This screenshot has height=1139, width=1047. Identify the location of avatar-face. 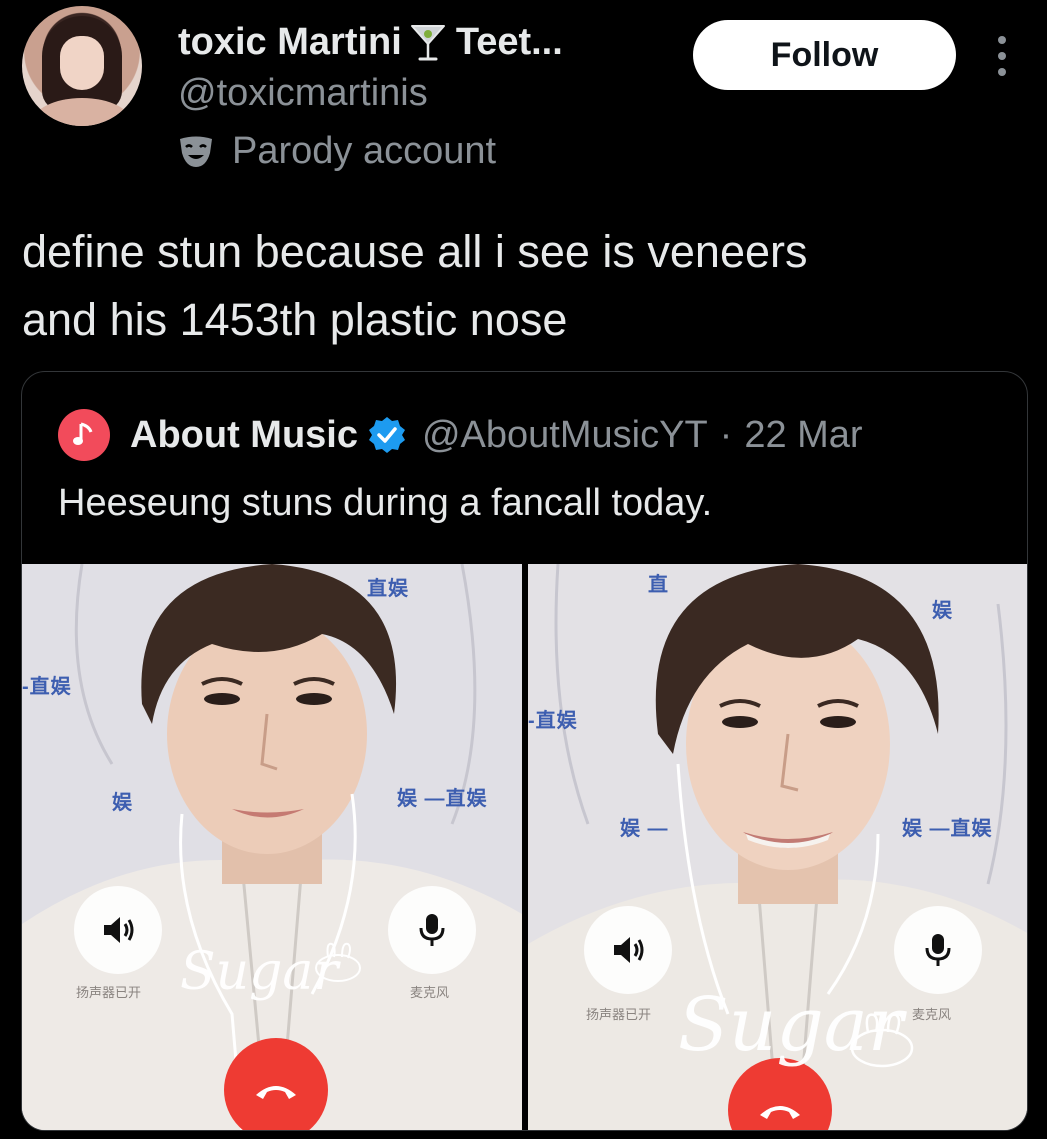
(82, 63).